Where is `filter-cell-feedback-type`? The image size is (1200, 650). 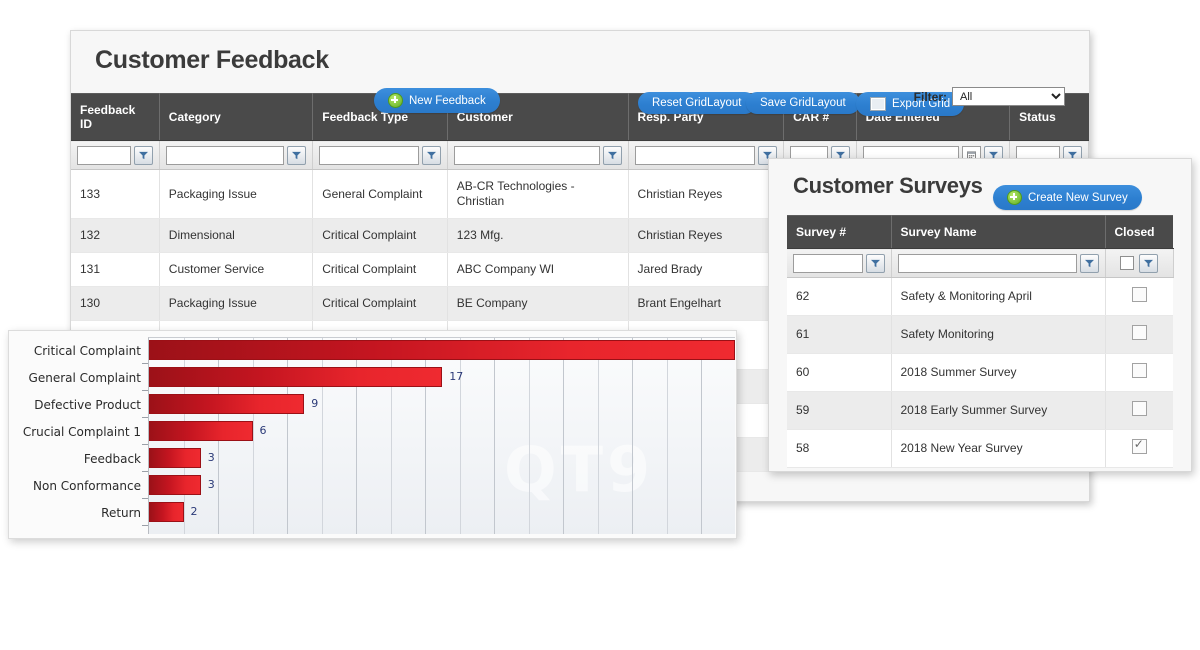
filter-cell-feedback-type is located at coordinates (380, 155).